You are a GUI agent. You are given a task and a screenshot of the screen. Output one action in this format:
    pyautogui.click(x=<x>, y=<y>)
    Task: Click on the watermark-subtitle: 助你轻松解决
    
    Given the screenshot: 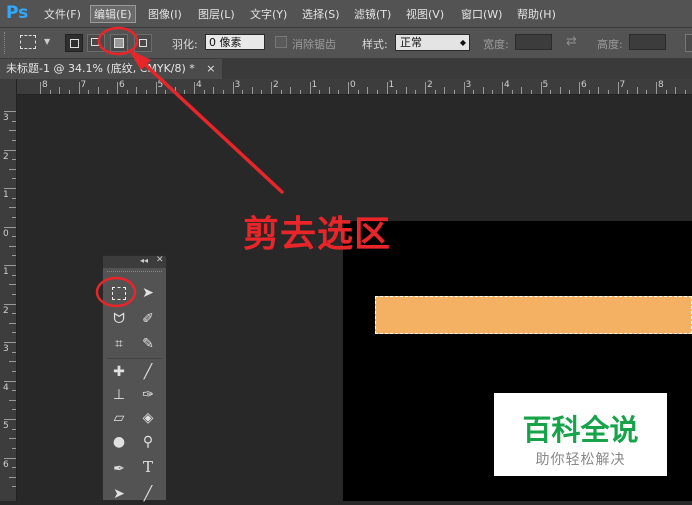 What is the action you would take?
    pyautogui.click(x=580, y=460)
    